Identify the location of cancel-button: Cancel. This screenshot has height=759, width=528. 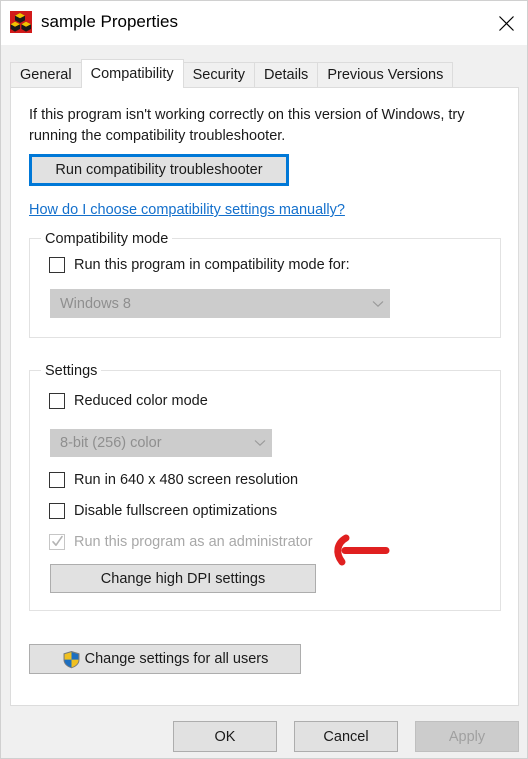
(346, 736).